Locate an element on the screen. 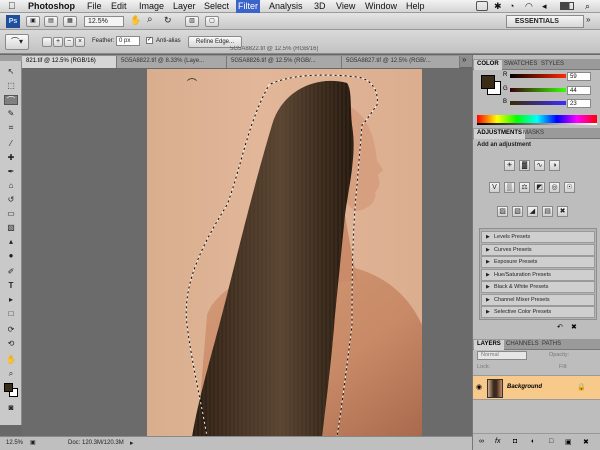 Image resolution: width=600 pixels, height=450 pixels. threshold-icon: ◢ is located at coordinates (532, 211).